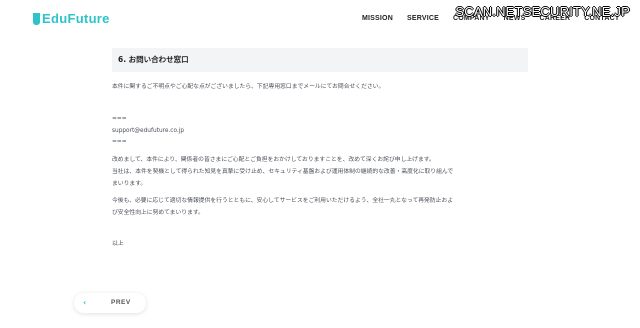  Describe the element at coordinates (110, 303) in the screenshot. I see `prev-button: ‹ PREV` at that location.